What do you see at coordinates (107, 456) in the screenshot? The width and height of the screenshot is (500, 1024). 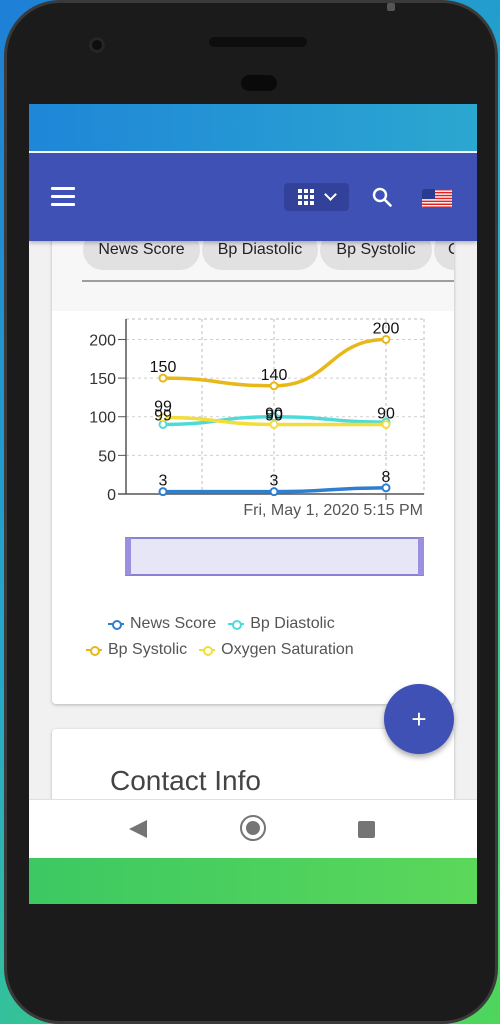 I see `y-tick-label: 50` at bounding box center [107, 456].